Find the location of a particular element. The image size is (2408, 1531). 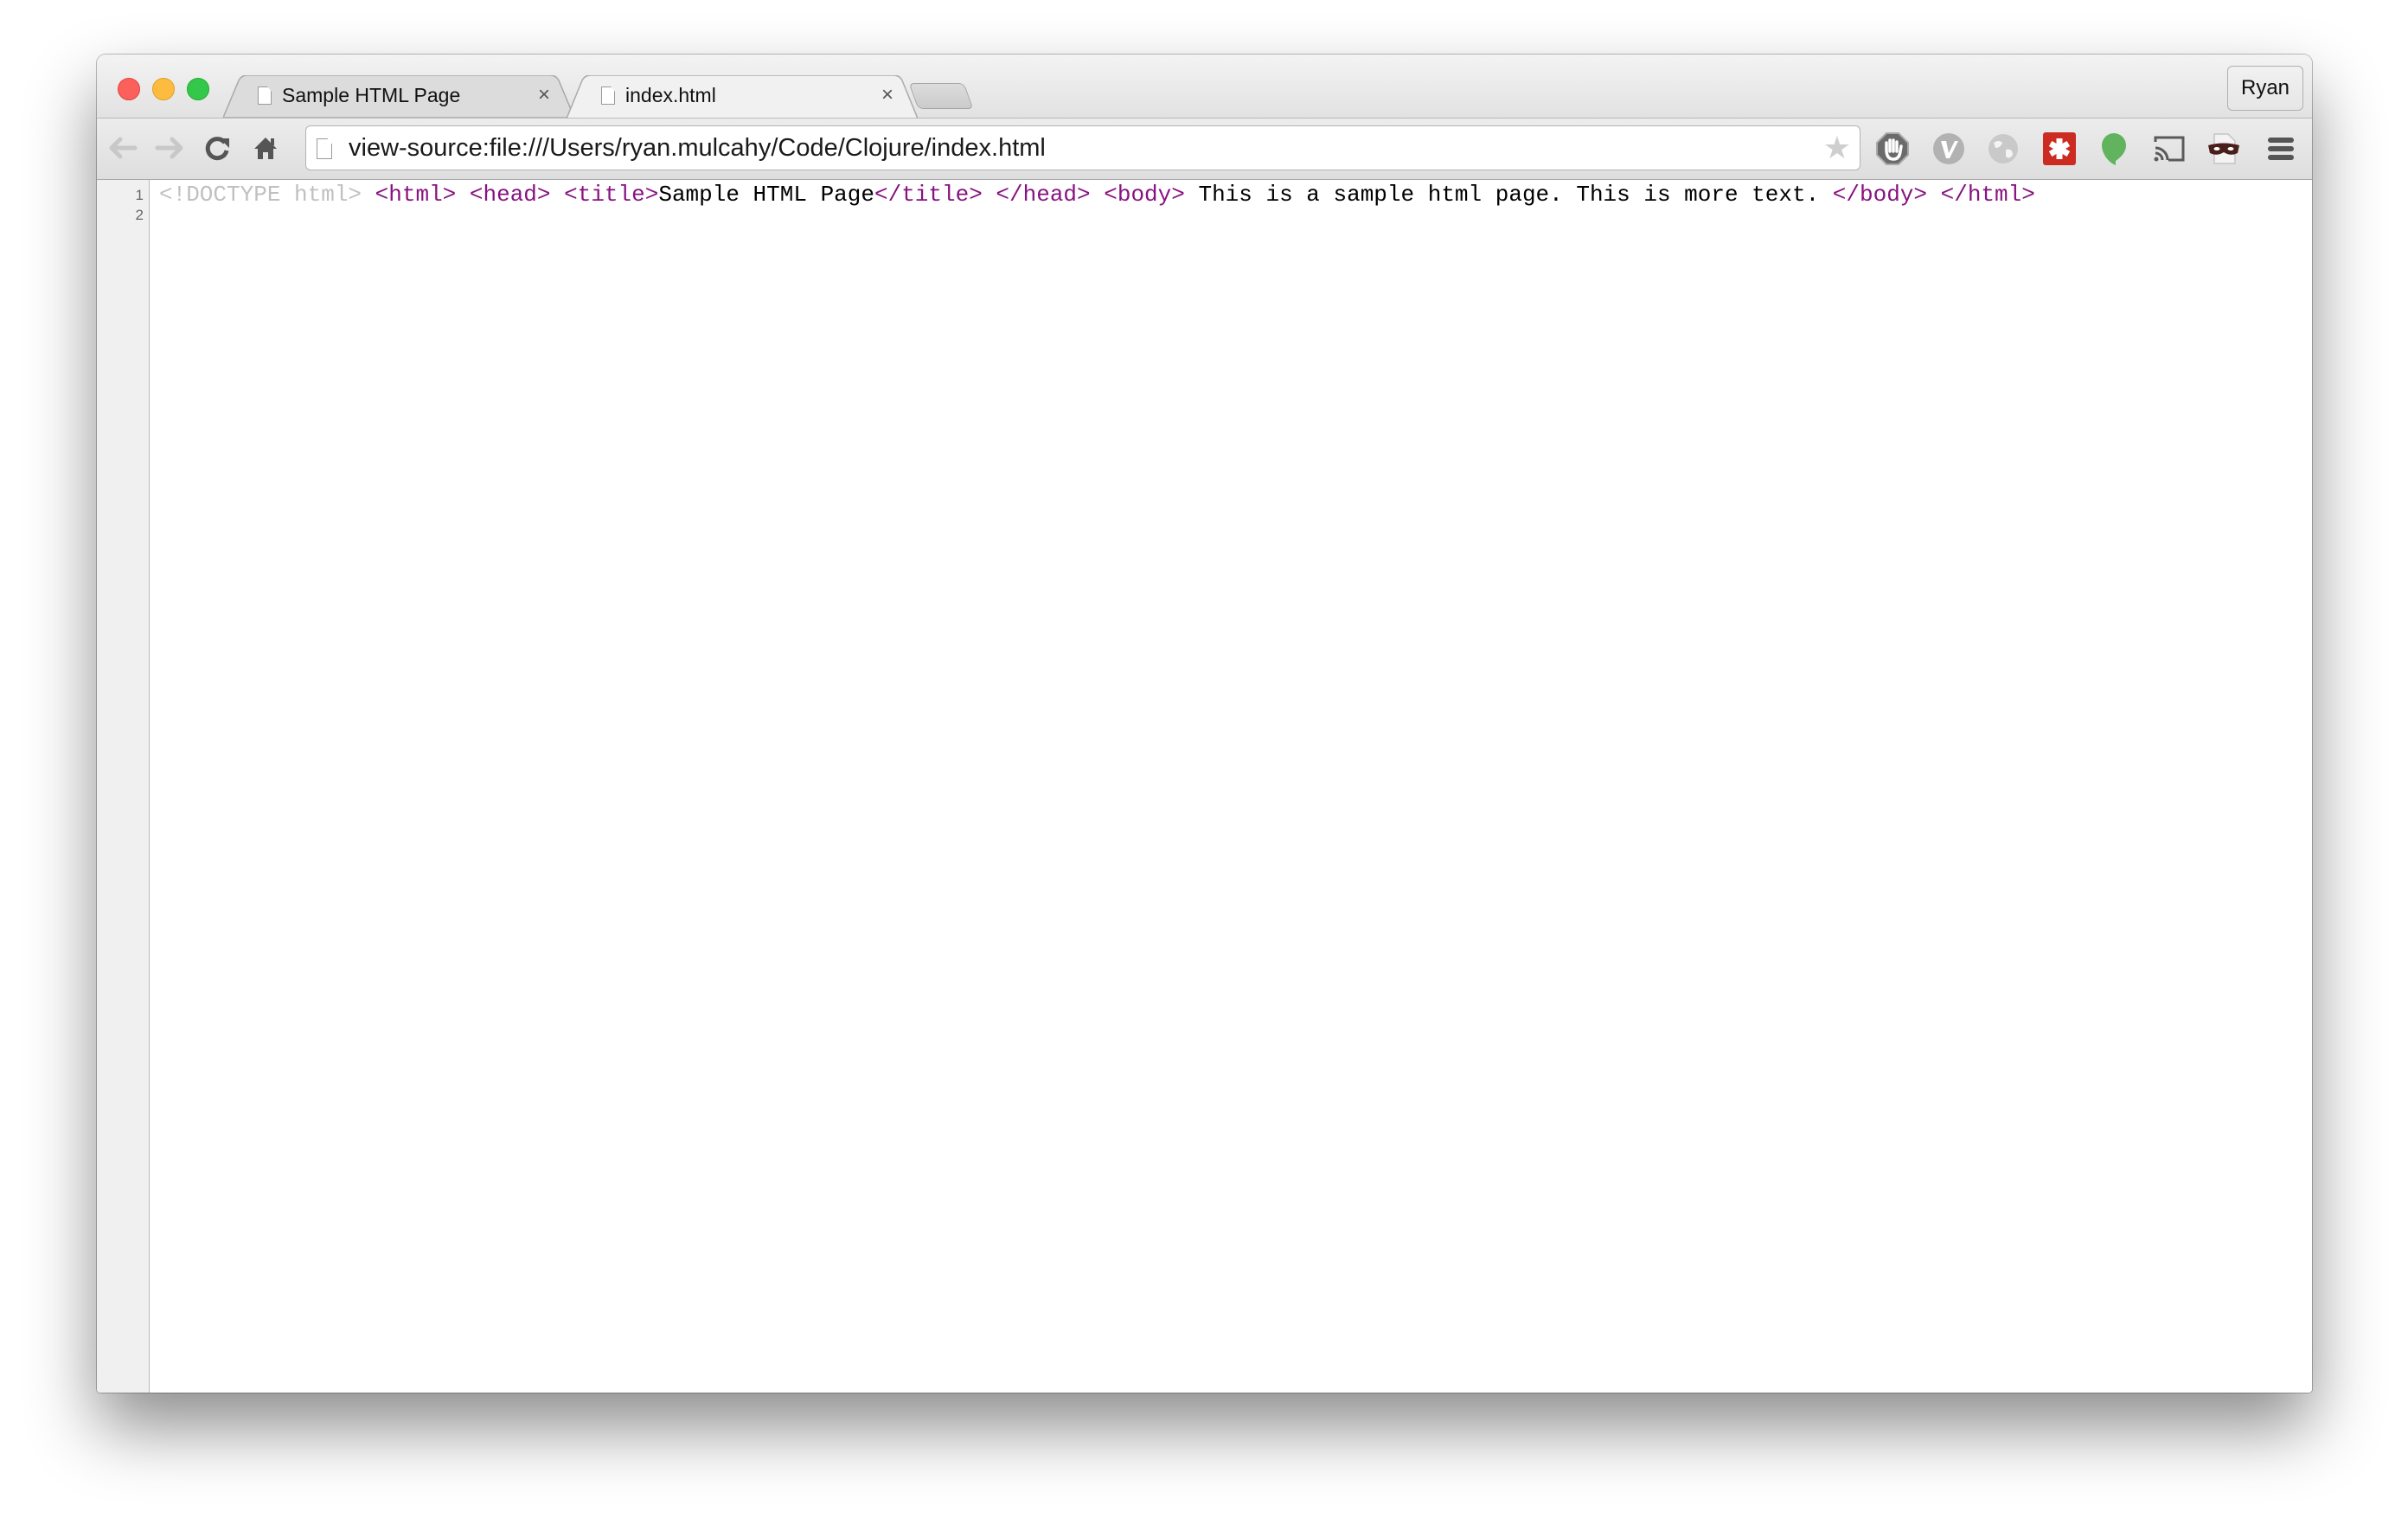

incognito-mask-icon is located at coordinates (2223, 148).